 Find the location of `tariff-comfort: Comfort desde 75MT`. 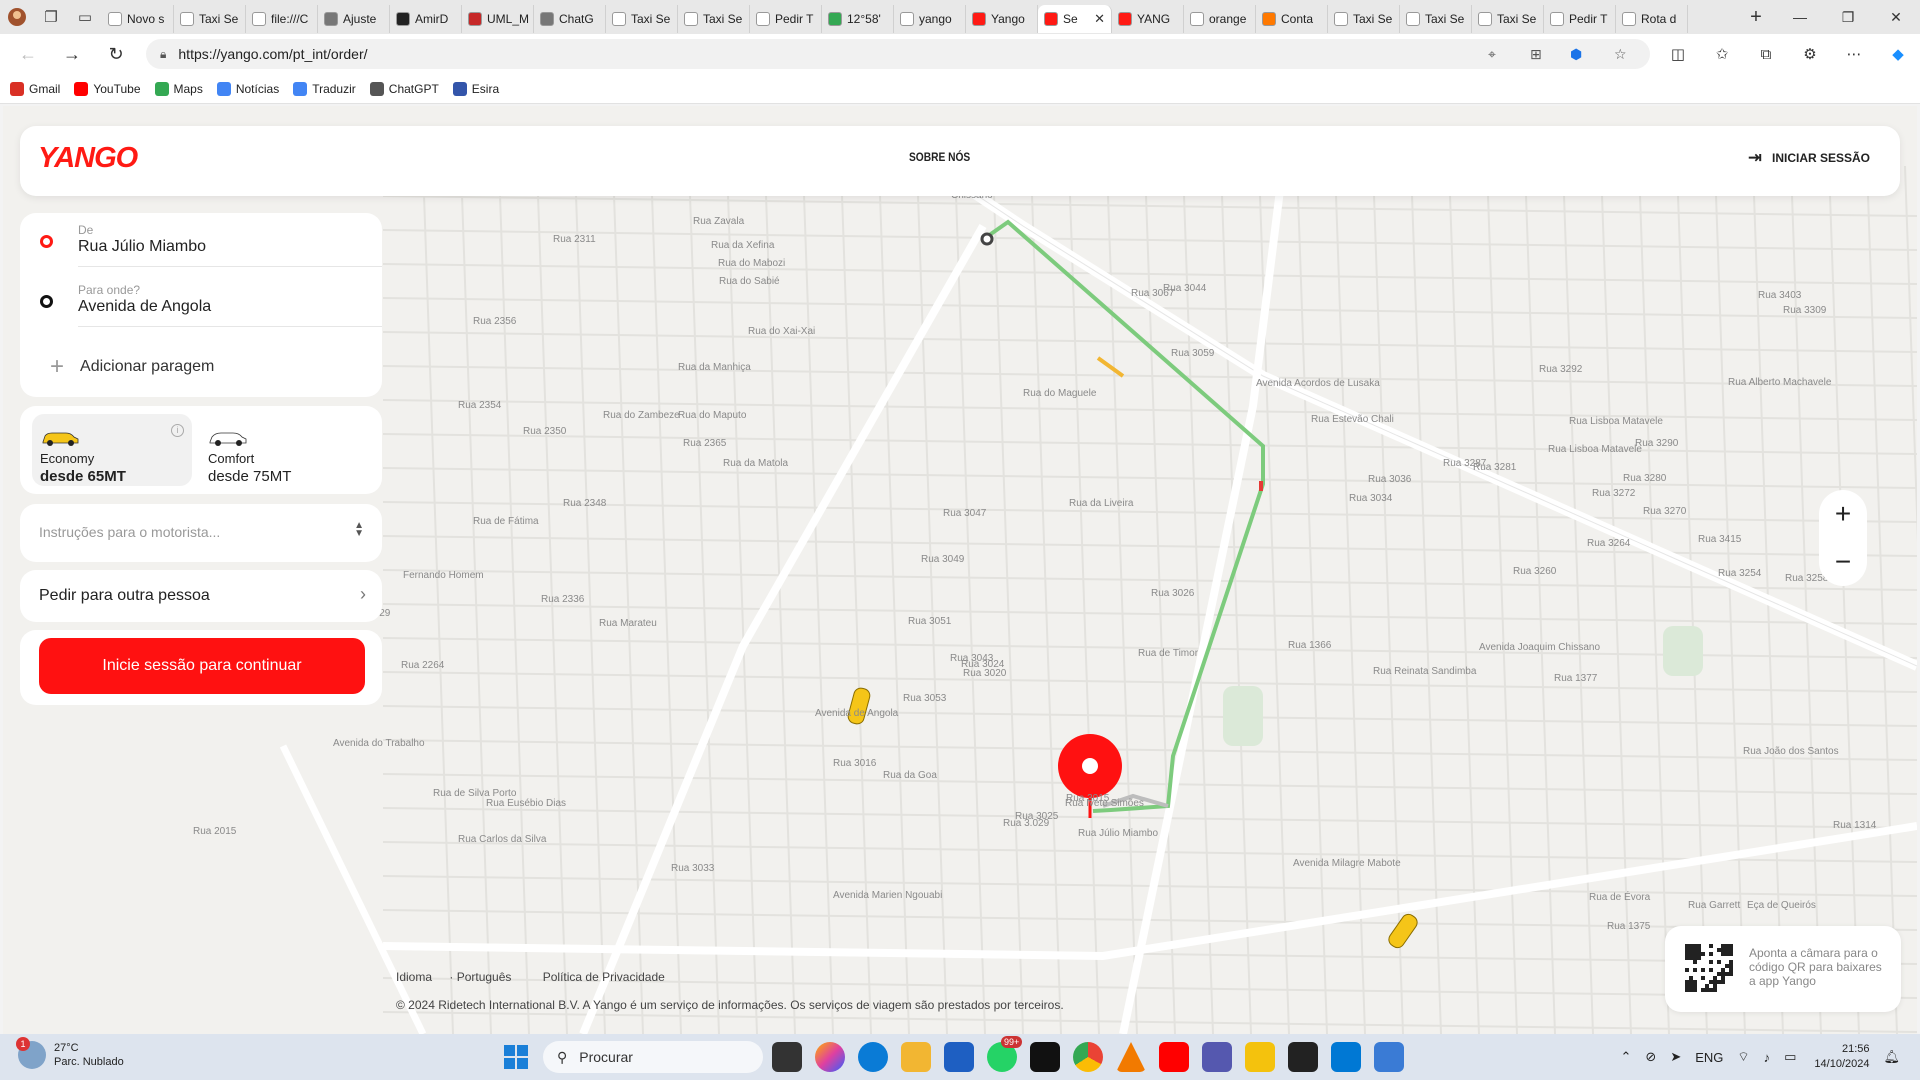

tariff-comfort: Comfort desde 75MT is located at coordinates (280, 450).